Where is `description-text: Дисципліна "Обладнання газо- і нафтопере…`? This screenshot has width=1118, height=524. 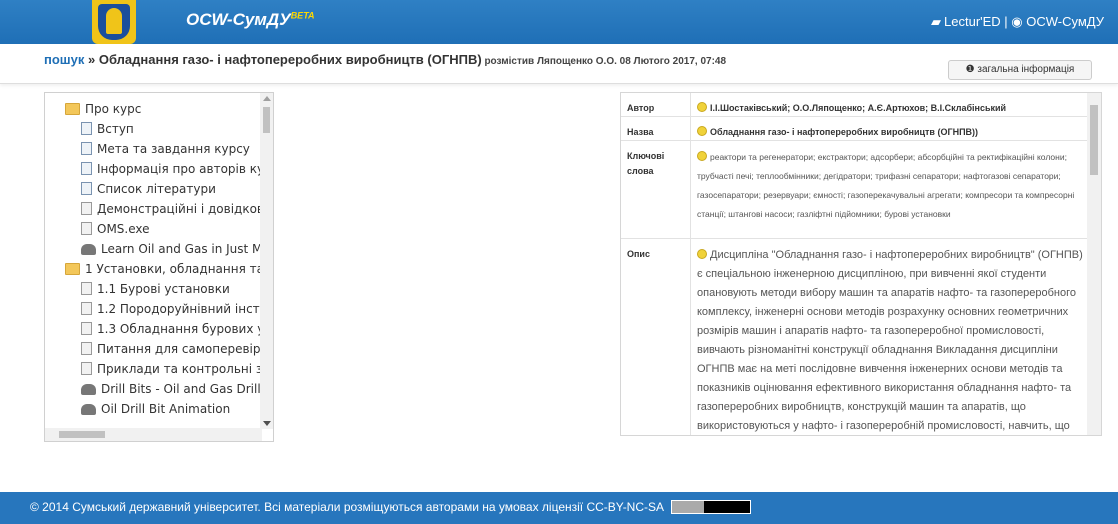 description-text: Дисципліна "Обладнання газо- і нафтопере… is located at coordinates (890, 340).